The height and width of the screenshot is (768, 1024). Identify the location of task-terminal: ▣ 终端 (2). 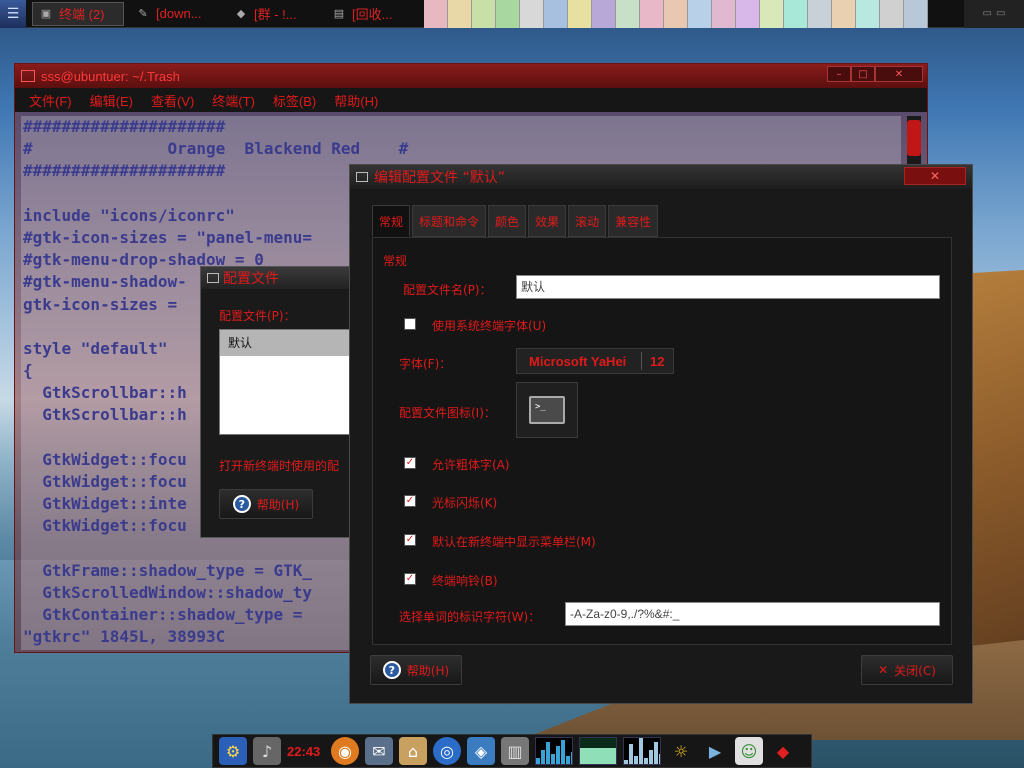
(78, 13).